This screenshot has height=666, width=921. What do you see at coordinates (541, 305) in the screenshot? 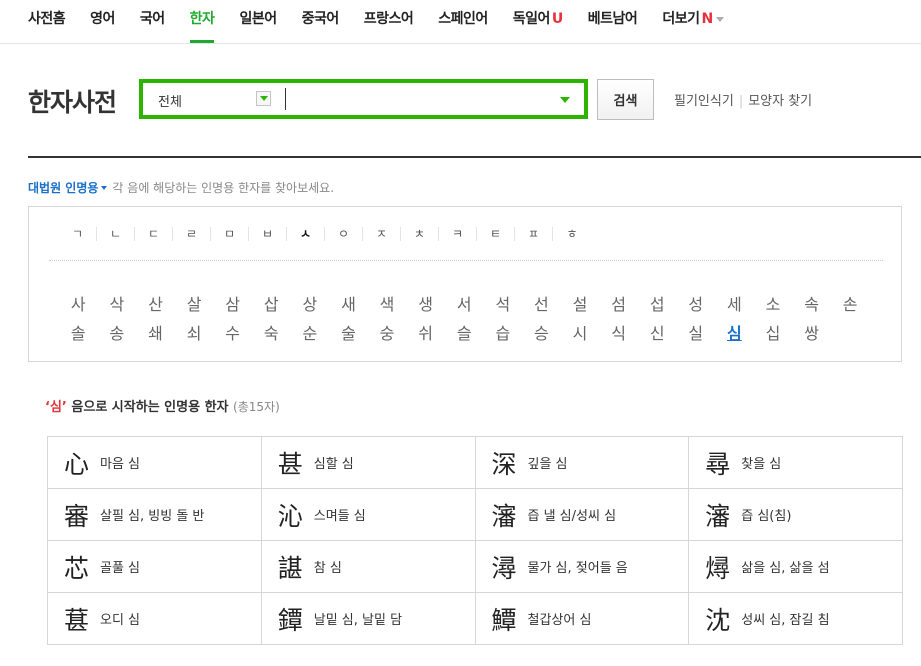
I see `syllable-link: 선` at bounding box center [541, 305].